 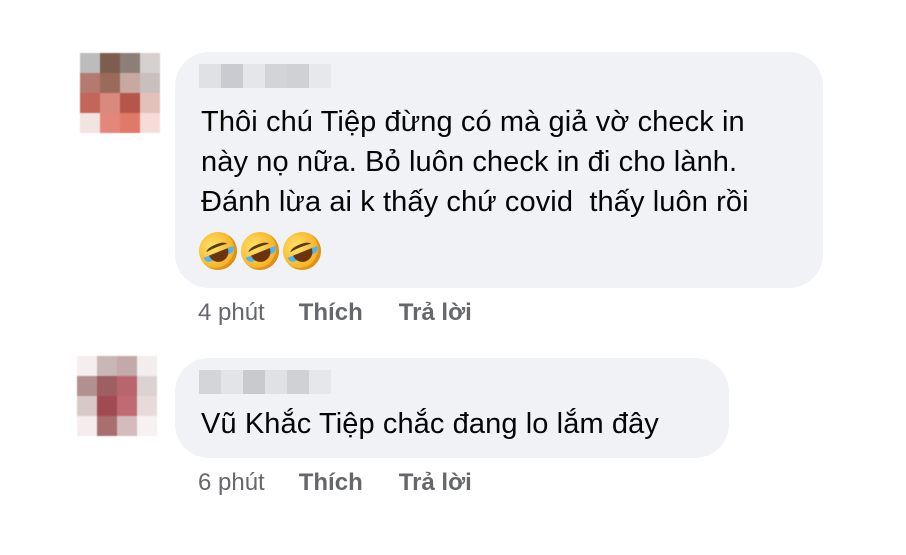 I want to click on emoji-row, so click(x=260, y=251).